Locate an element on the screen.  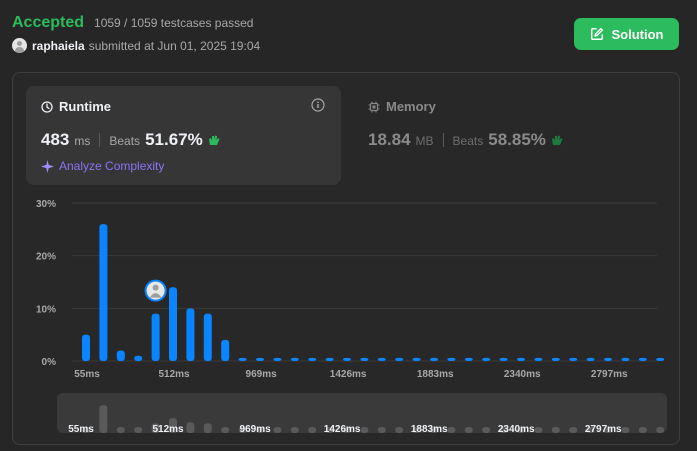
y-tick-label: 10% is located at coordinates (46, 309).